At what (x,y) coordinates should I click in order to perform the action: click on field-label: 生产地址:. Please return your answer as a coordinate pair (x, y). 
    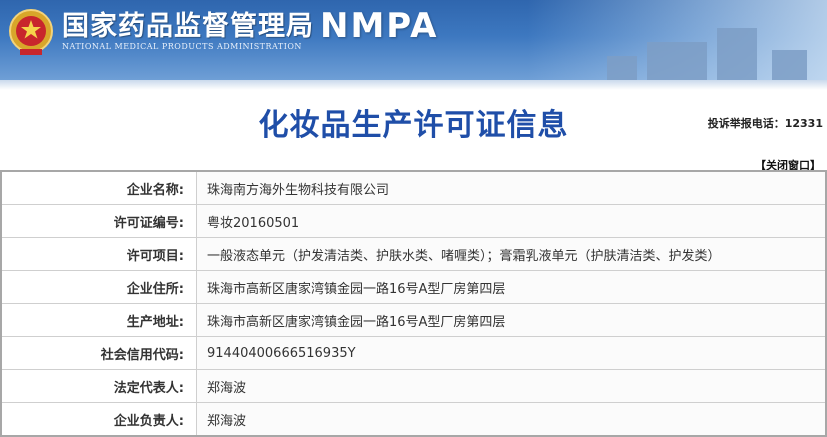
    Looking at the image, I should click on (98, 320).